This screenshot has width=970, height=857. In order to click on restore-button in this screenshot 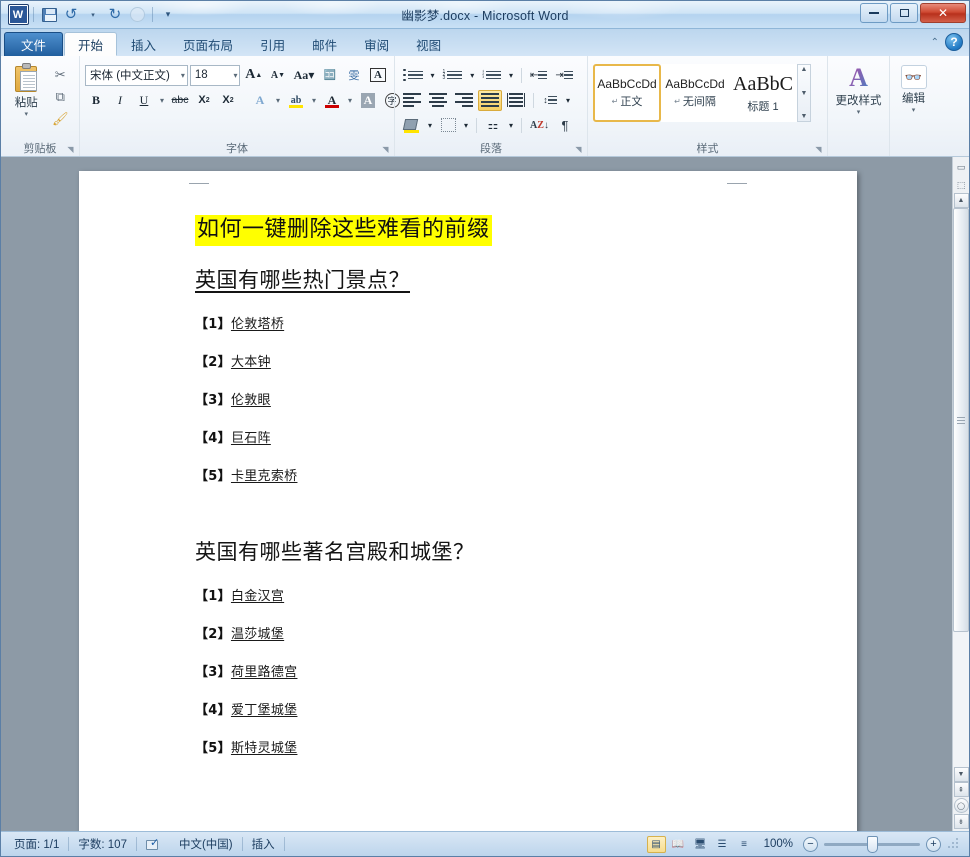, I will do `click(904, 13)`.